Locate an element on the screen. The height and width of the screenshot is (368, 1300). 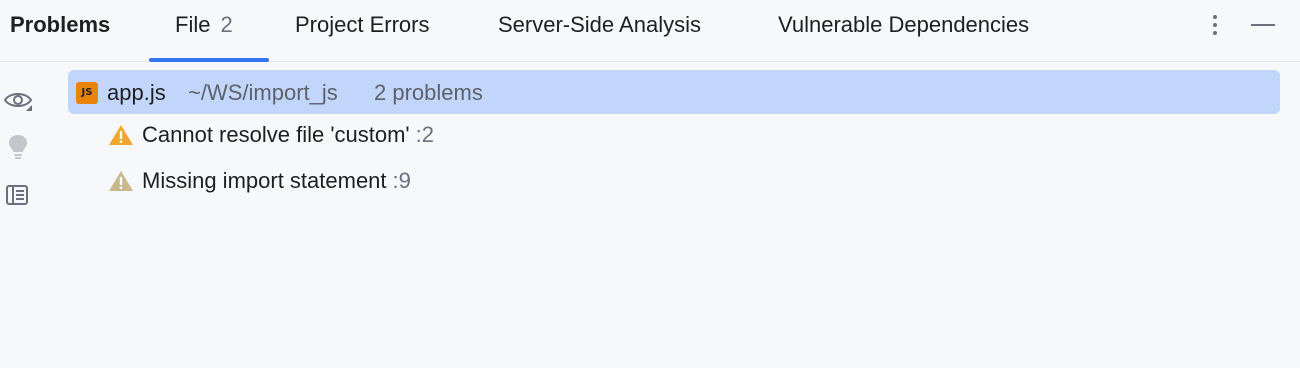
active-tab-indicator is located at coordinates (209, 60).